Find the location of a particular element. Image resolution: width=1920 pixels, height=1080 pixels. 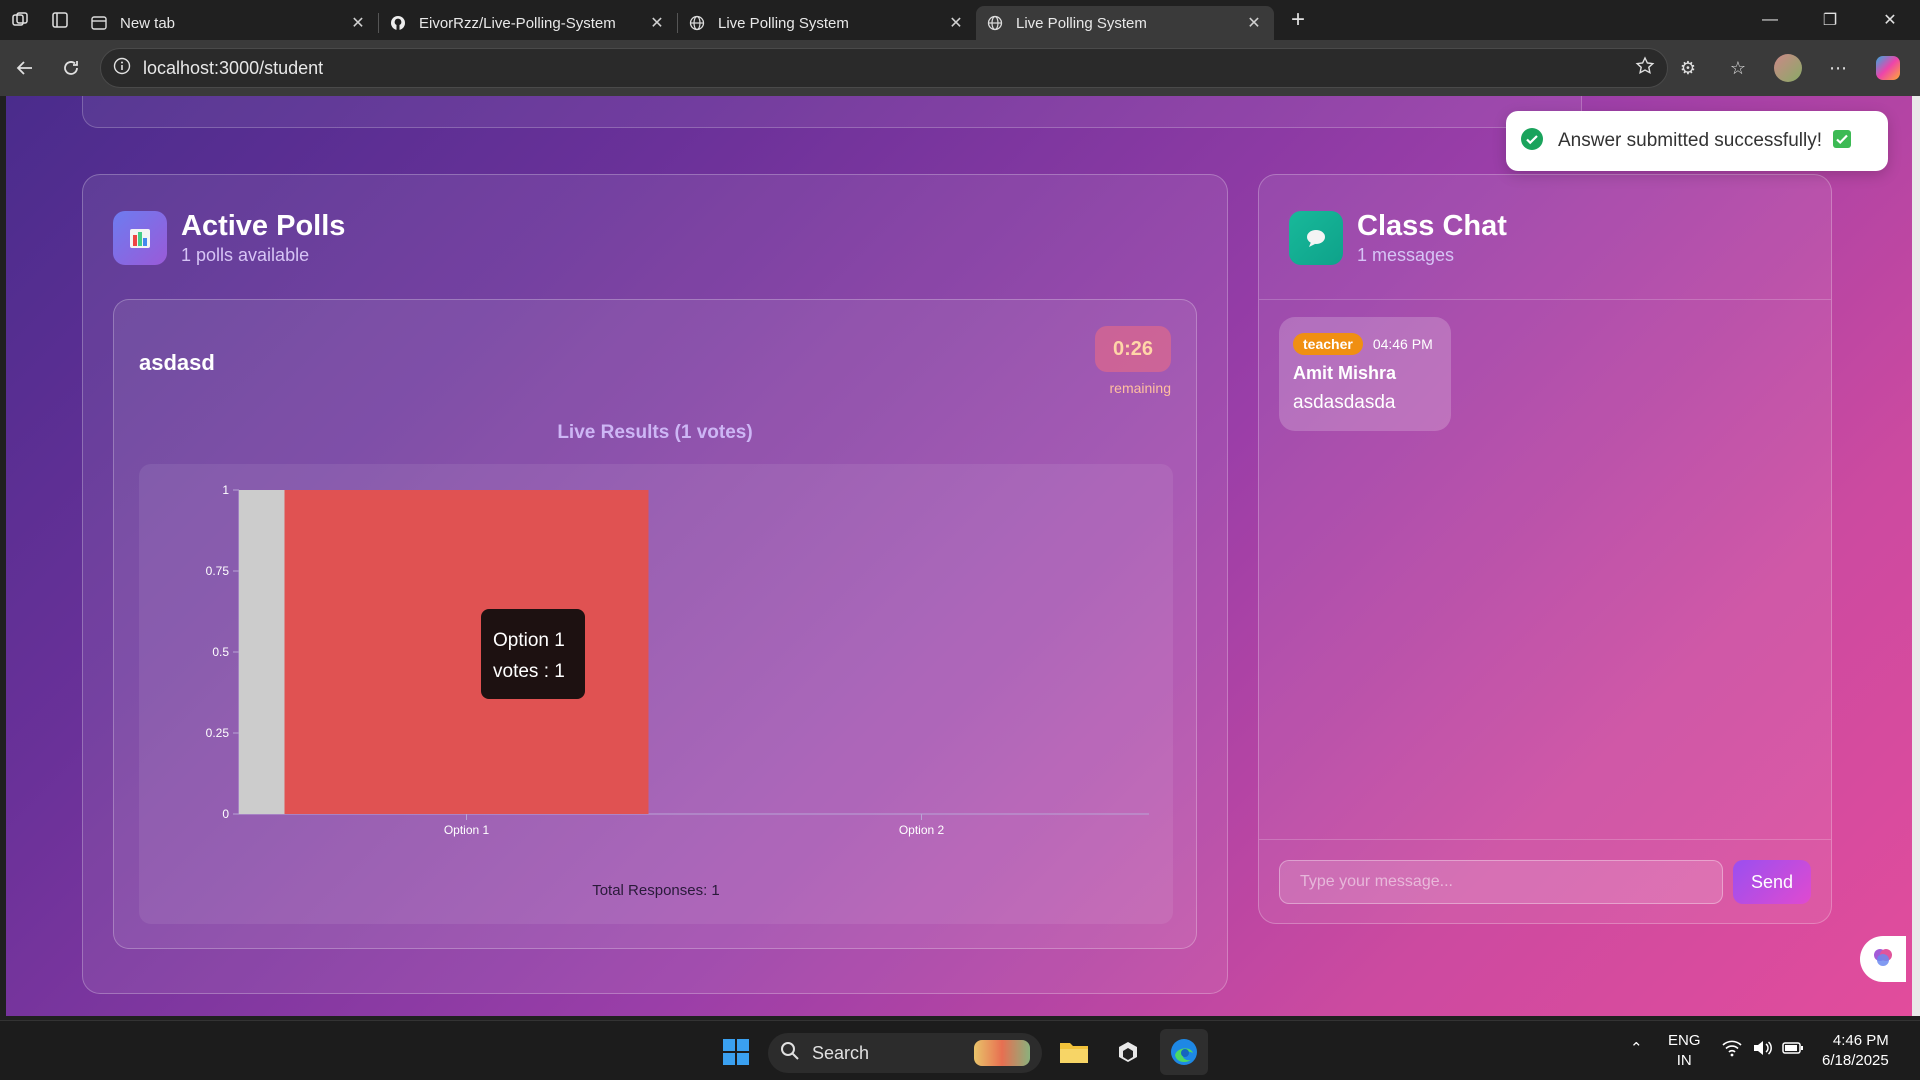

message-time: 04:46 PM is located at coordinates (1402, 344).